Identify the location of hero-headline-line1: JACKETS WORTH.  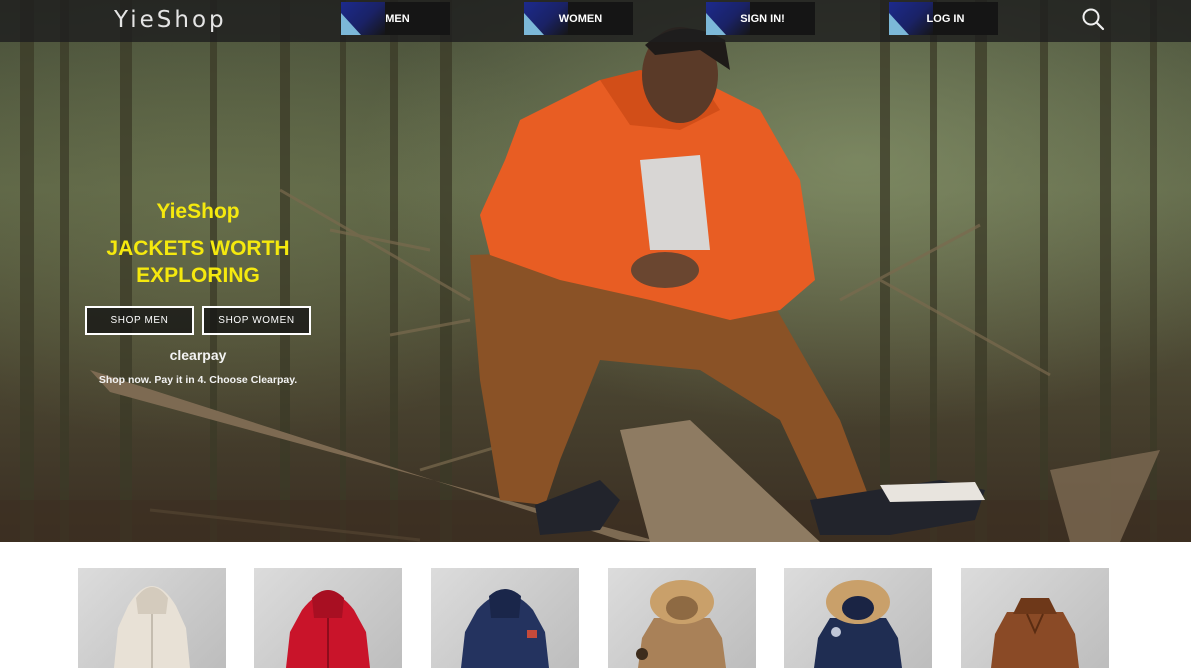
(198, 248).